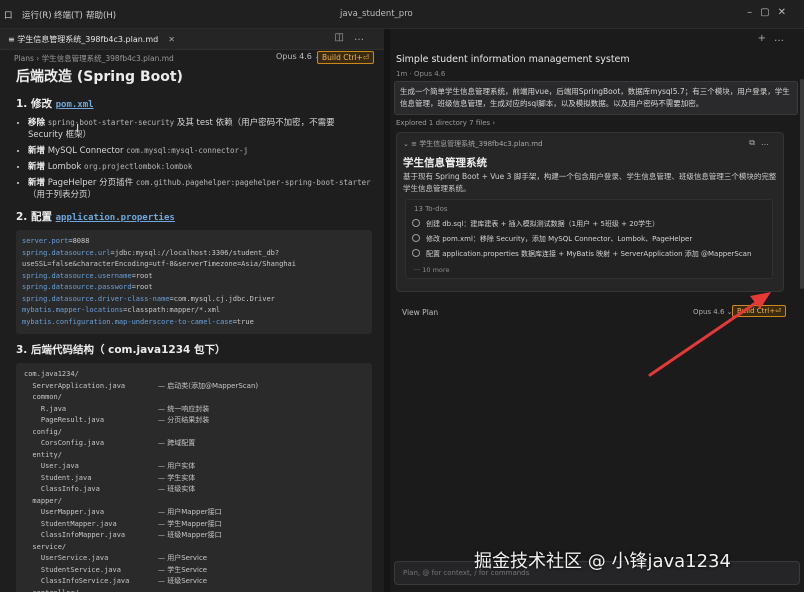  I want to click on todo-more-link: ··· 10 more, so click(431, 270).